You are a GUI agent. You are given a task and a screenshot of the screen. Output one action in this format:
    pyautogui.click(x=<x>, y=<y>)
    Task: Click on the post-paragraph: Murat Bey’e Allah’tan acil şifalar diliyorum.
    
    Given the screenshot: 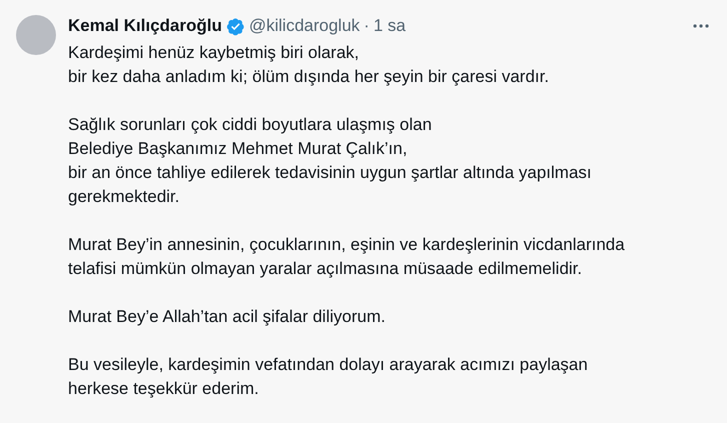 What is the action you would take?
    pyautogui.click(x=227, y=317)
    